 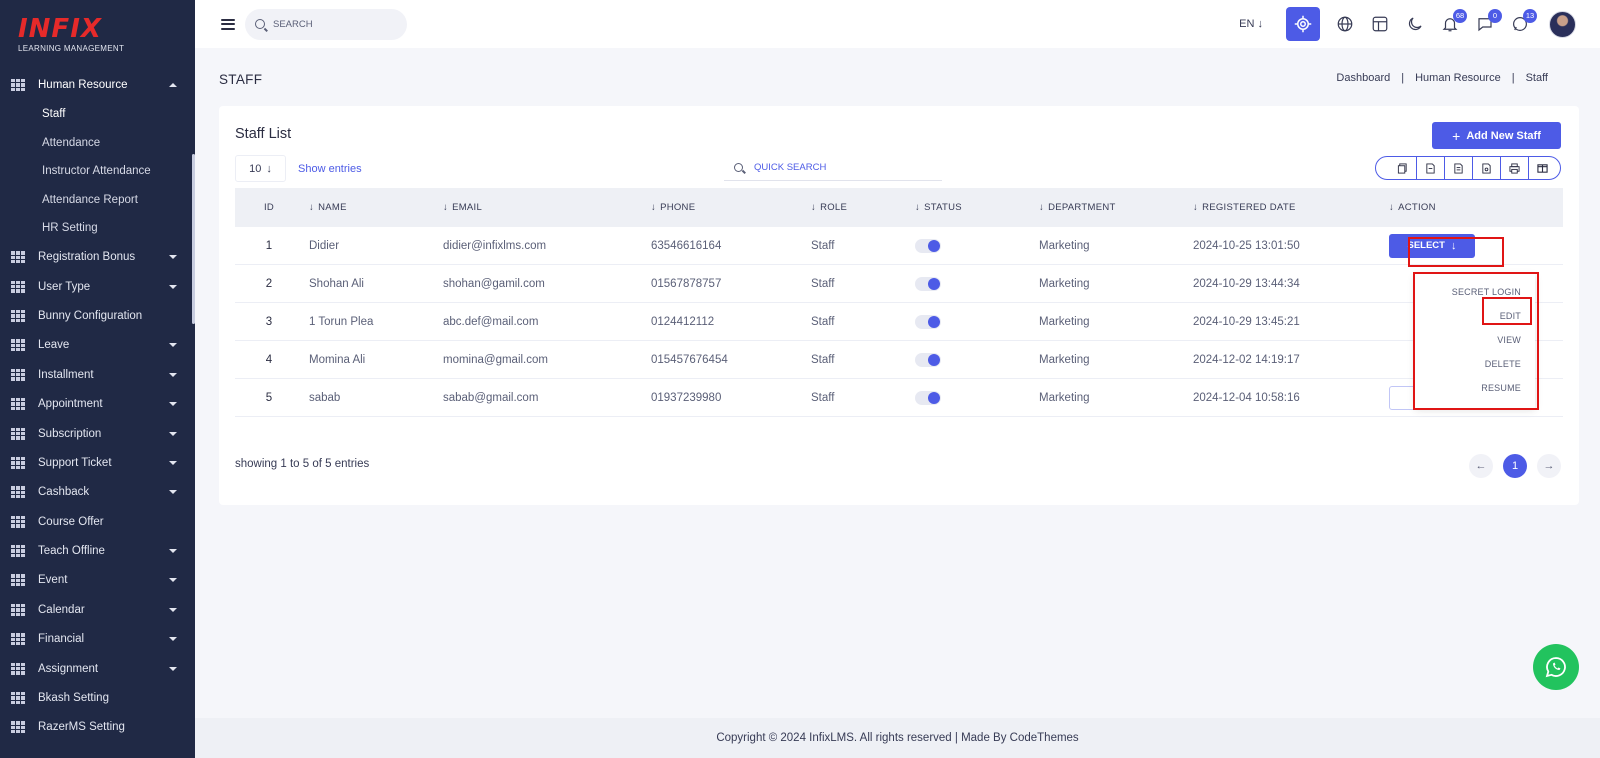 What do you see at coordinates (1402, 168) in the screenshot?
I see `copy-button` at bounding box center [1402, 168].